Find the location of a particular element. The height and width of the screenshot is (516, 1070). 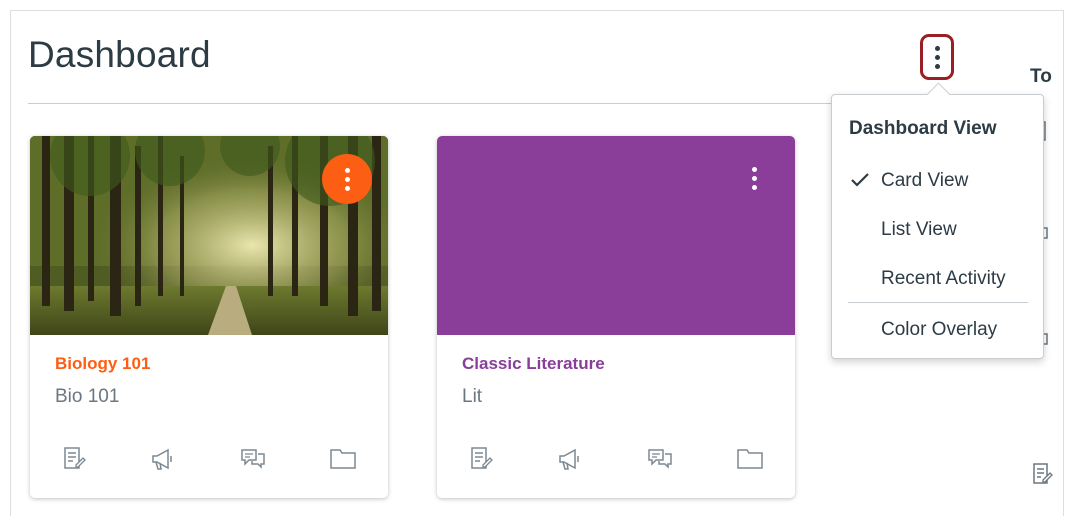

checkmark-icon is located at coordinates (860, 183).